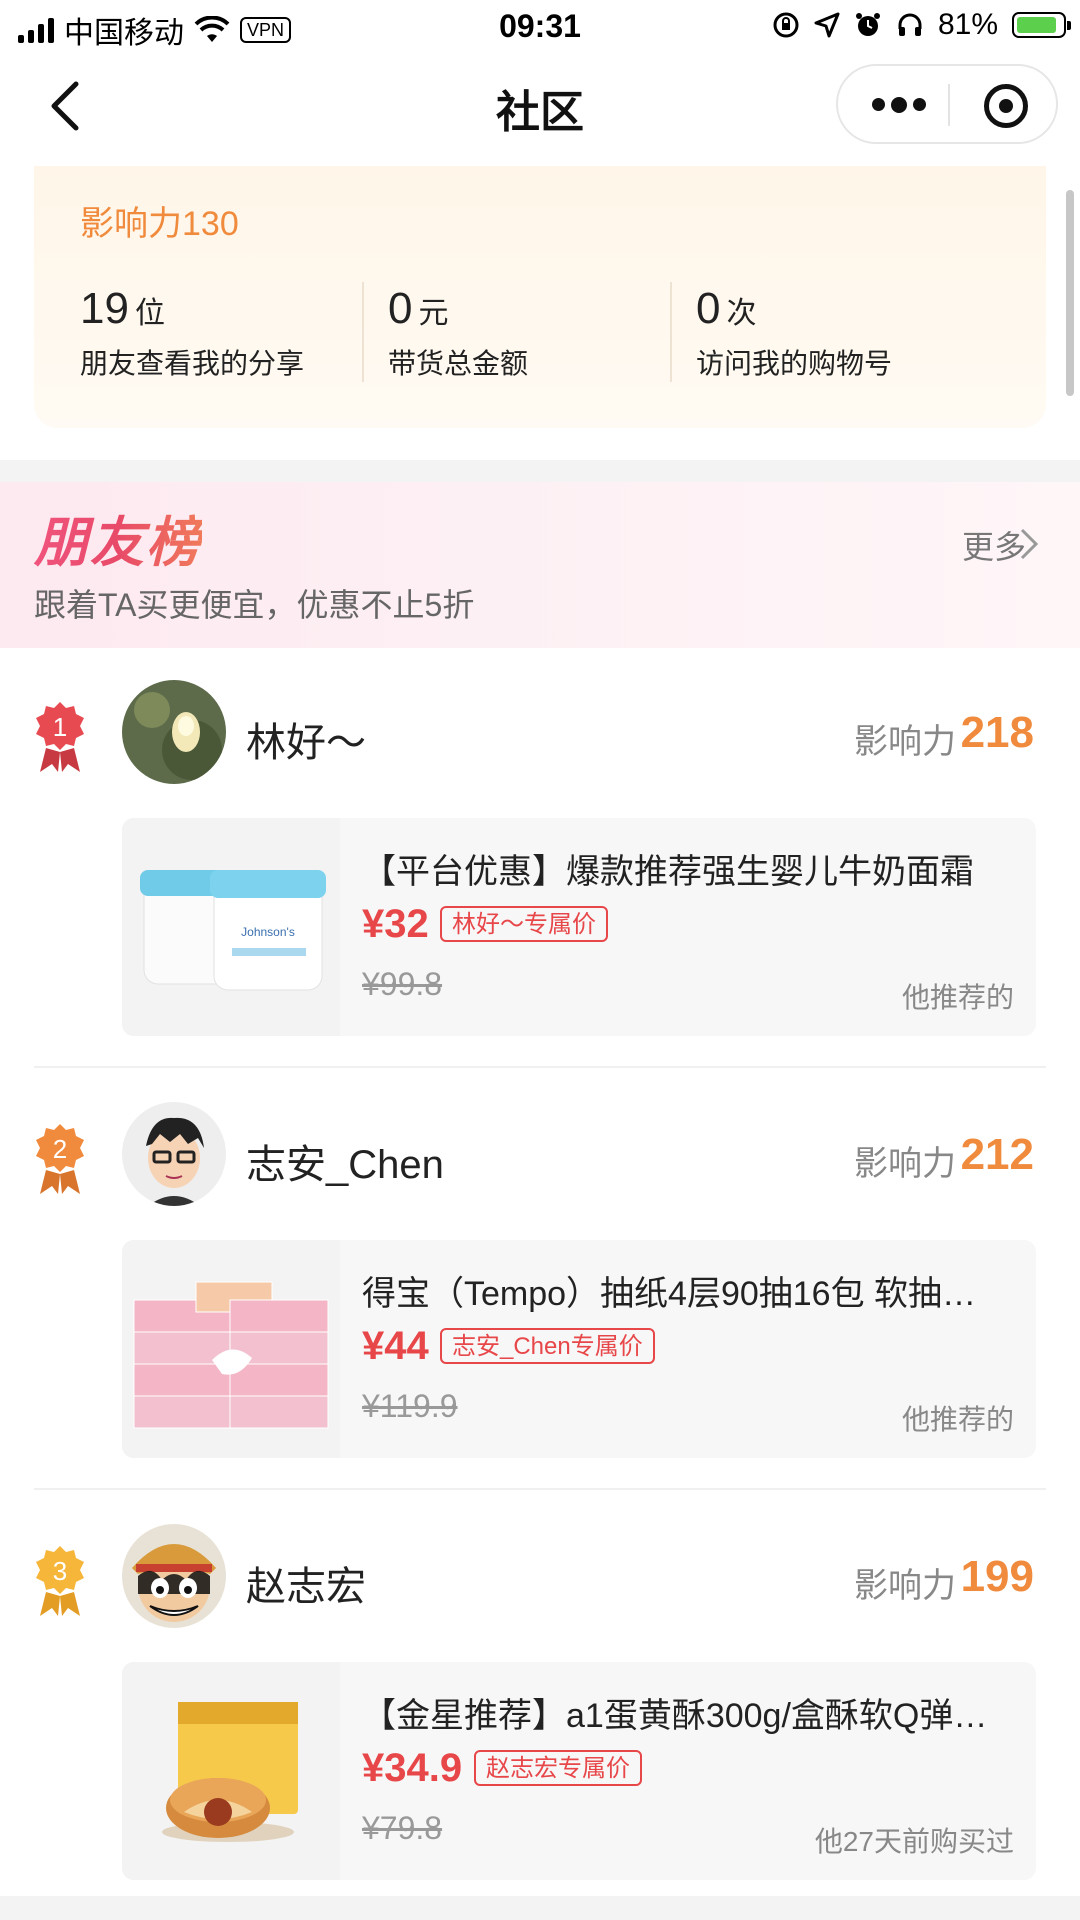 The height and width of the screenshot is (1920, 1080). Describe the element at coordinates (402, 1828) in the screenshot. I see `original-price: ¥79.8` at that location.